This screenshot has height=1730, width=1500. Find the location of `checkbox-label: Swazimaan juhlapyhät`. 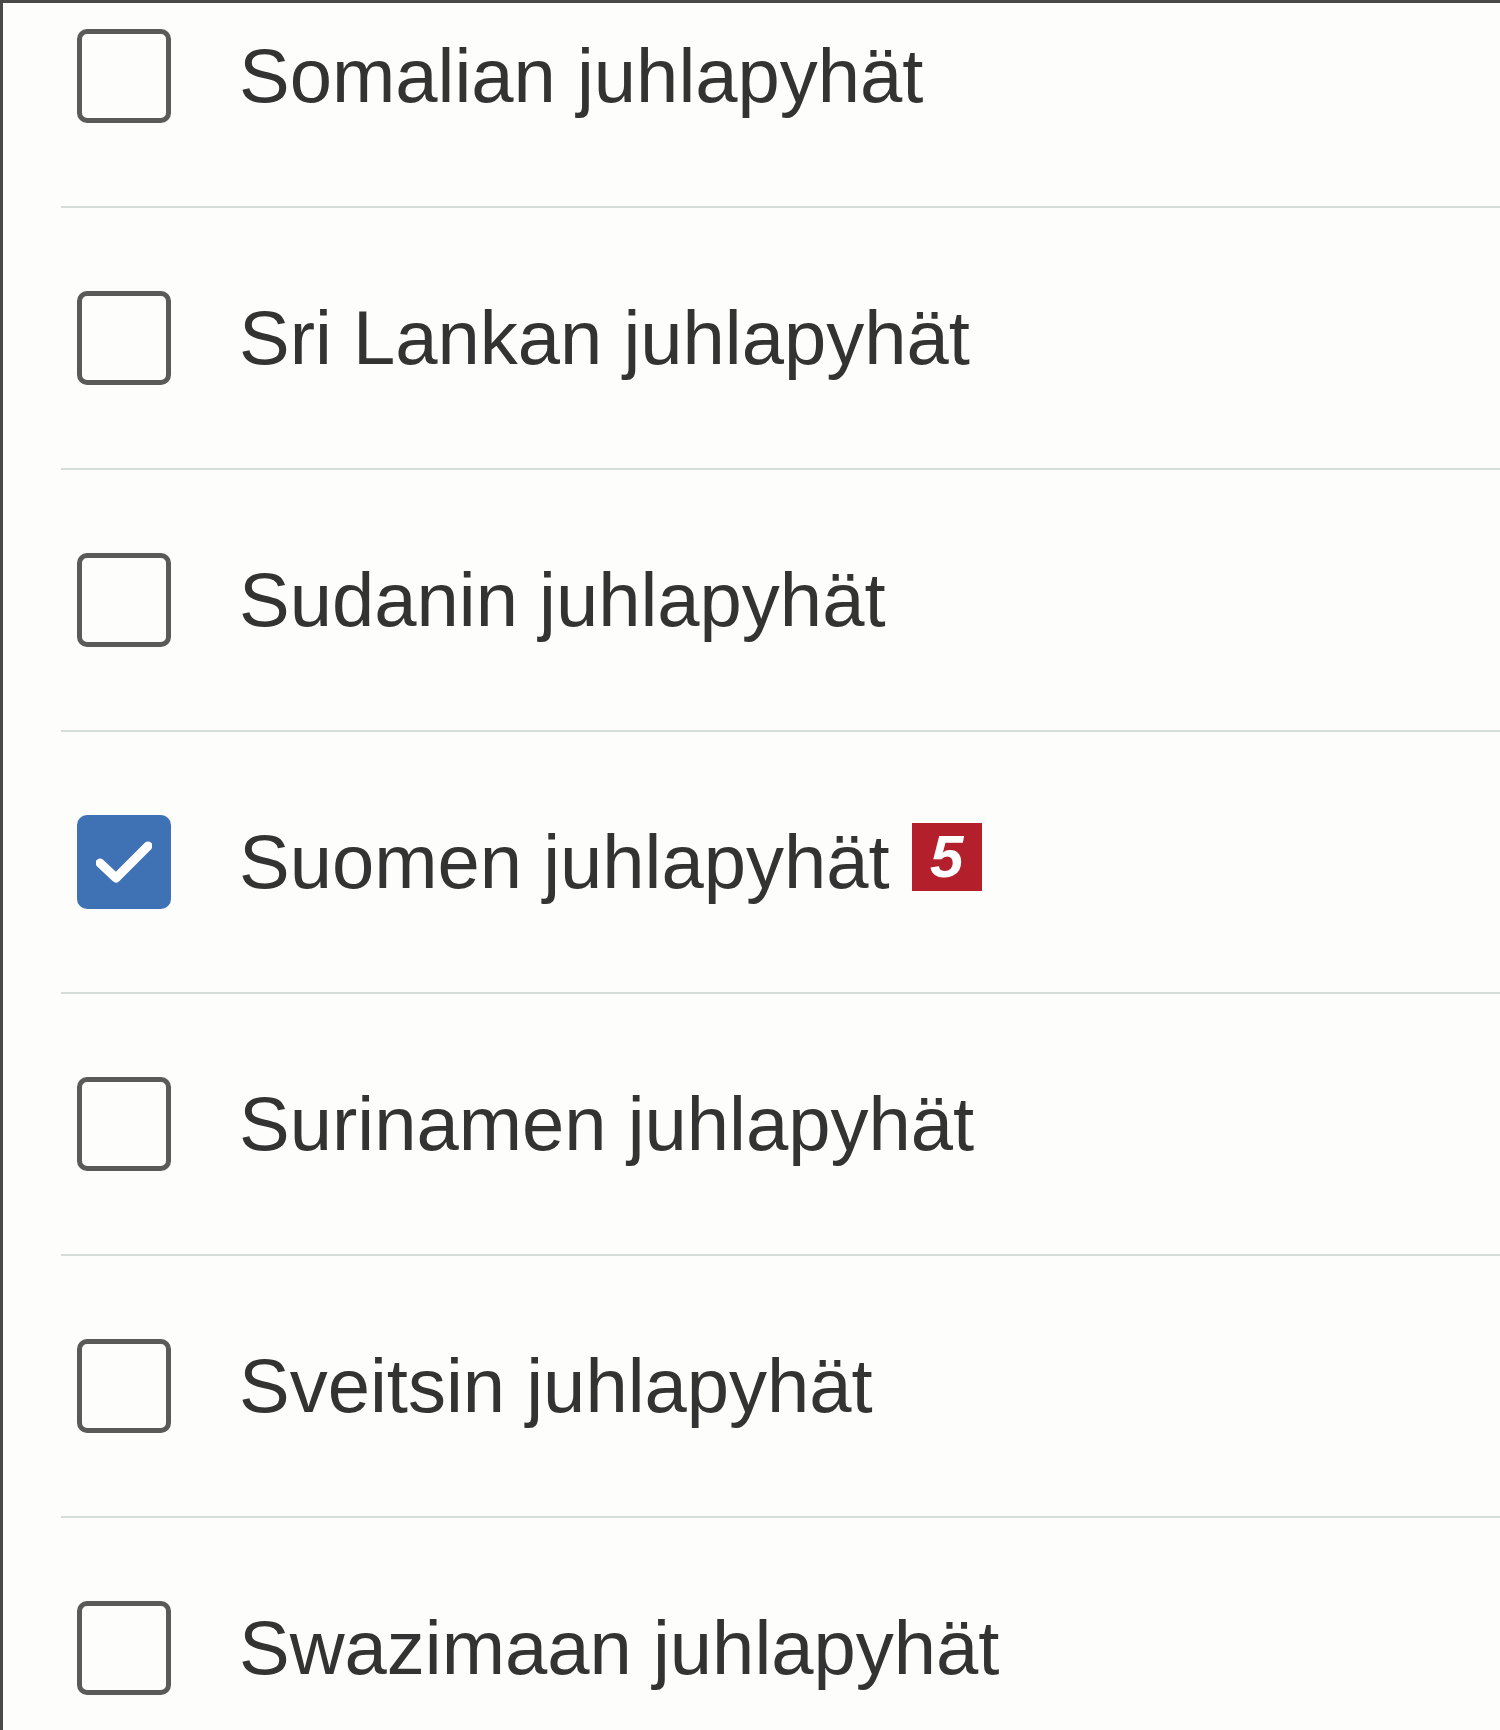

checkbox-label: Swazimaan juhlapyhät is located at coordinates (619, 1648).